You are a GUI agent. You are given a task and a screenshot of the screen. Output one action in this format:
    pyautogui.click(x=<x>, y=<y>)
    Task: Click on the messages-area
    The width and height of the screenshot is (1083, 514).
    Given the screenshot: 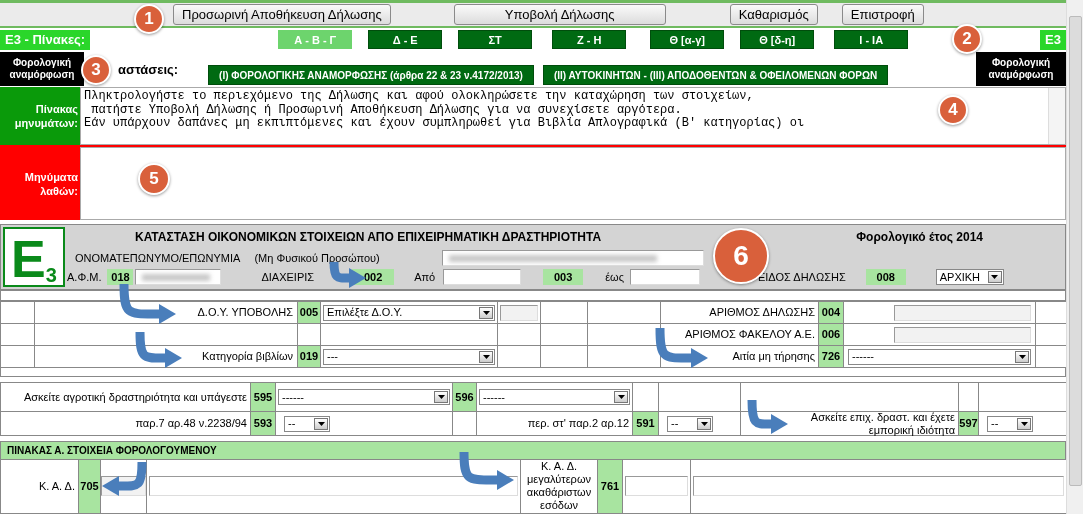 What is the action you would take?
    pyautogui.click(x=573, y=116)
    